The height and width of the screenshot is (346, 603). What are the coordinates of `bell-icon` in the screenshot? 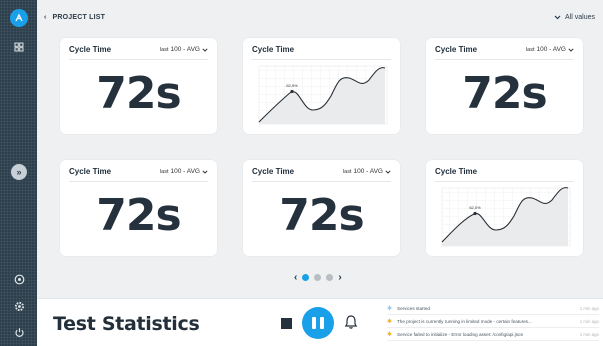 It's located at (351, 322).